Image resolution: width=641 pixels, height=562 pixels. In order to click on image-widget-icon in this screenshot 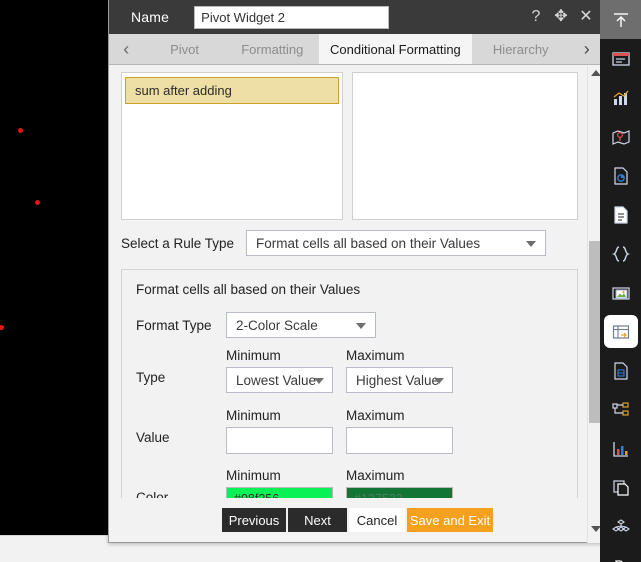, I will do `click(620, 293)`.